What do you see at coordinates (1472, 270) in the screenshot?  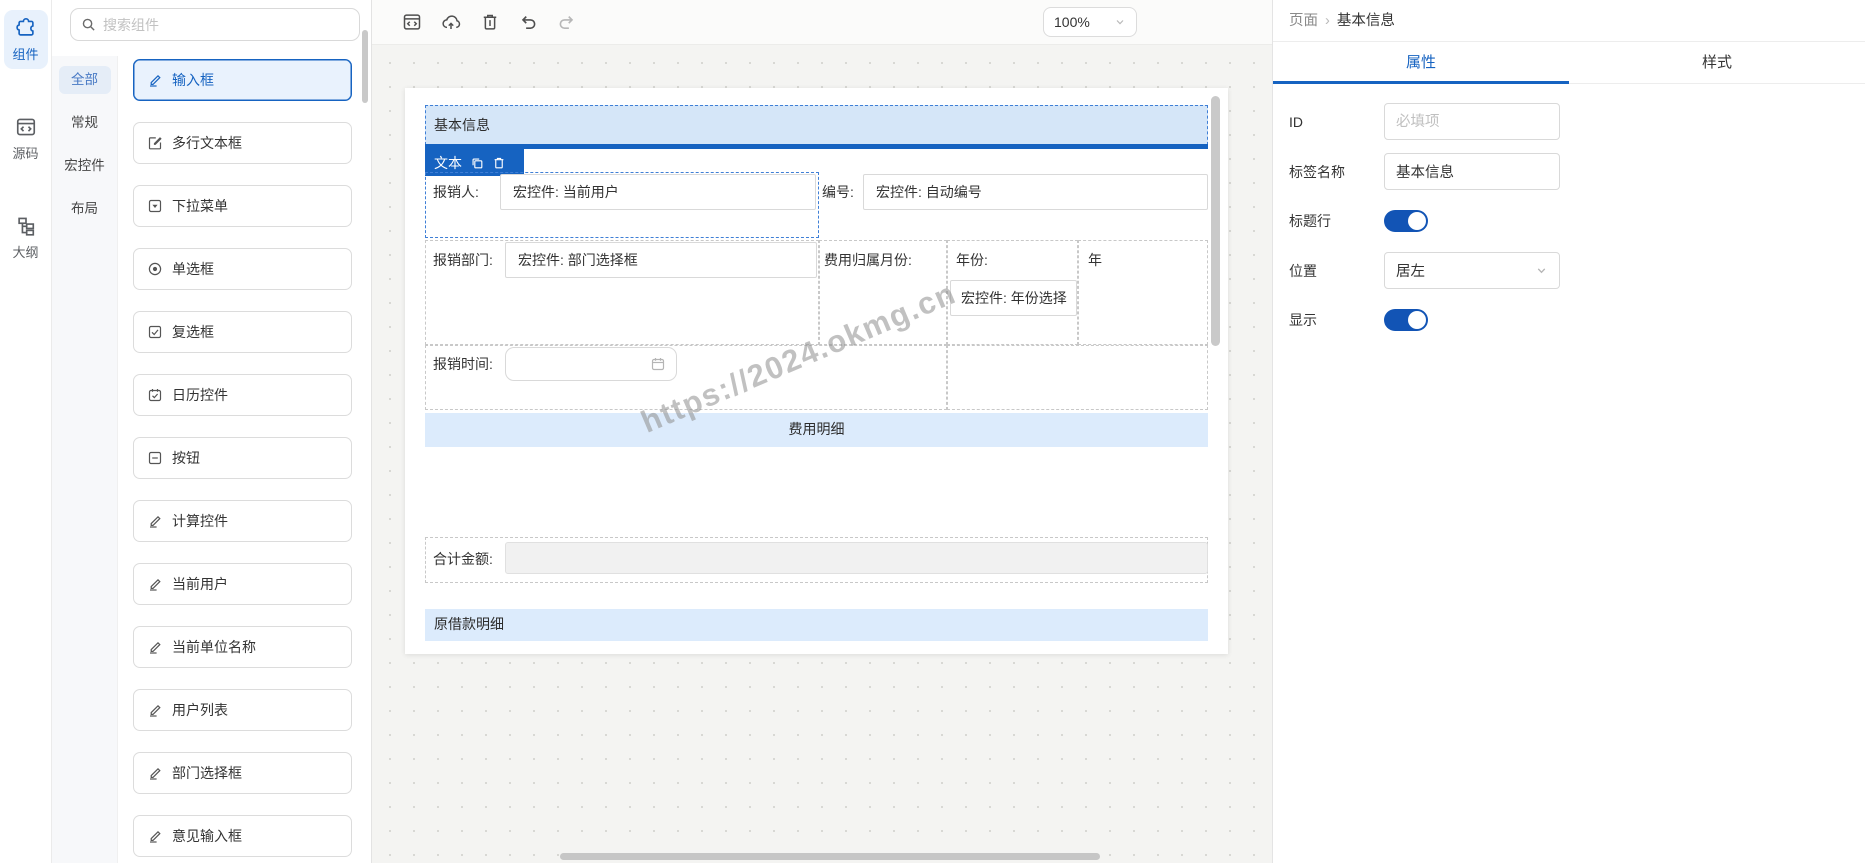 I see `position-select: 居左` at bounding box center [1472, 270].